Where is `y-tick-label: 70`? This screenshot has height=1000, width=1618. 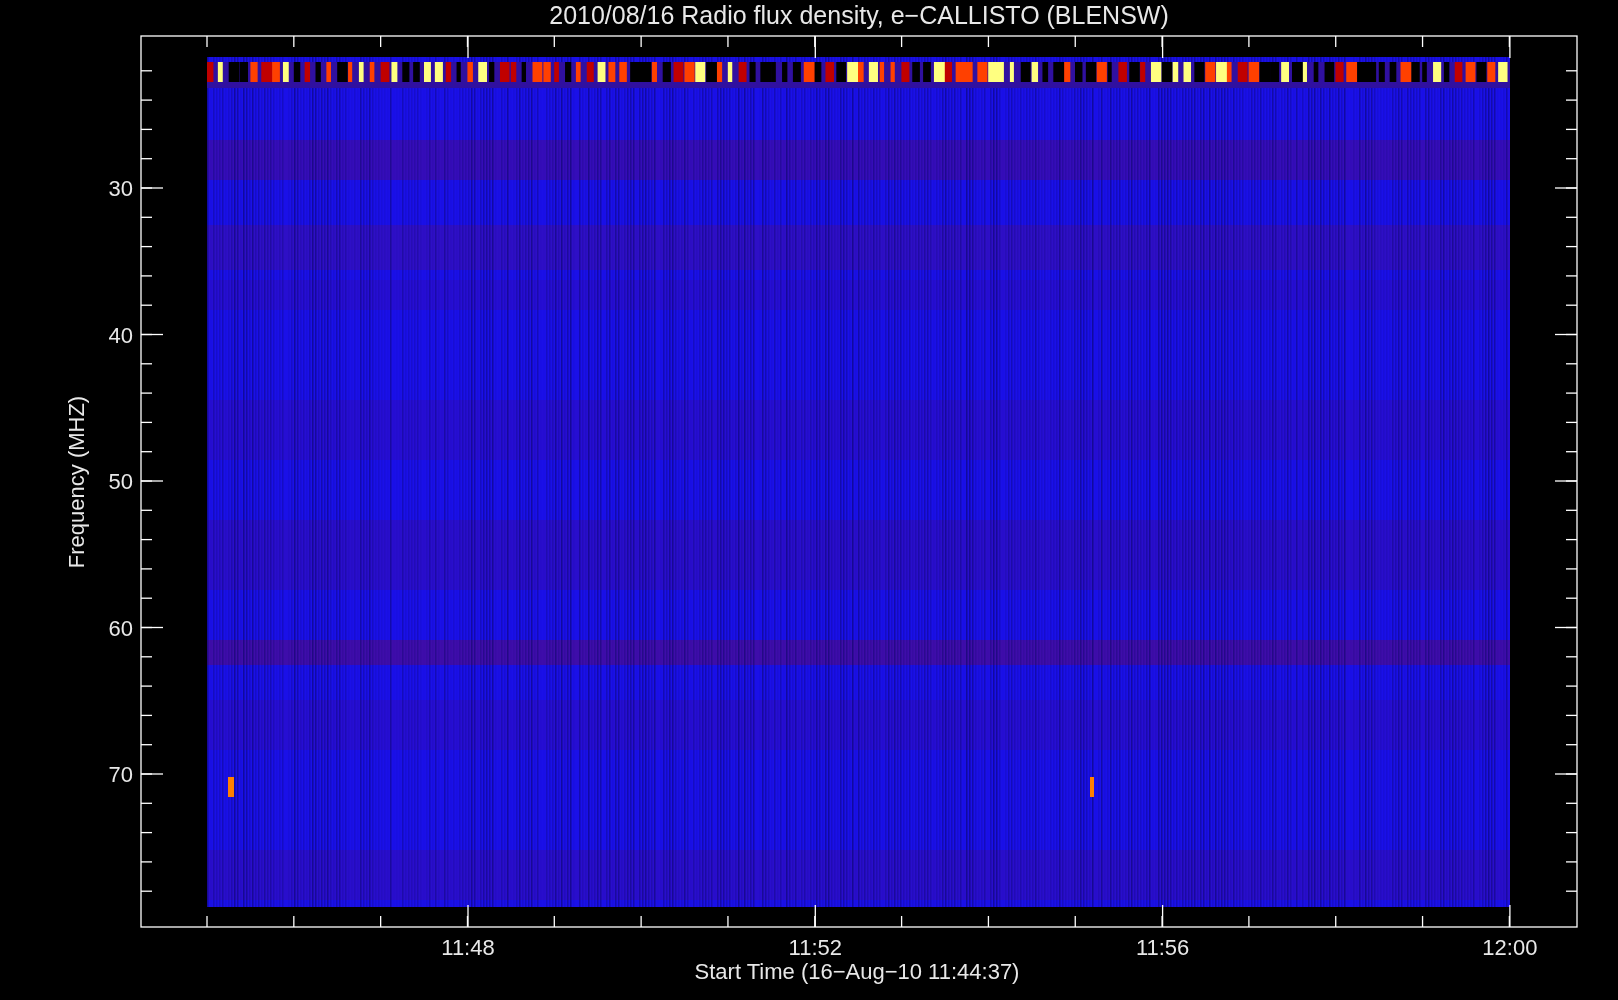
y-tick-label: 70 is located at coordinates (120, 774).